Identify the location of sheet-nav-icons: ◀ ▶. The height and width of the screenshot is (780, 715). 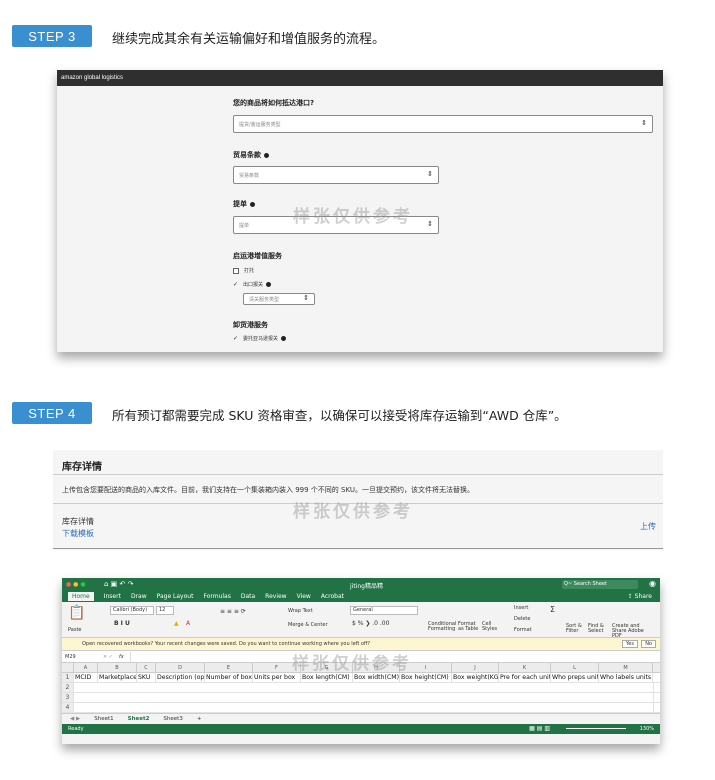
(75, 719).